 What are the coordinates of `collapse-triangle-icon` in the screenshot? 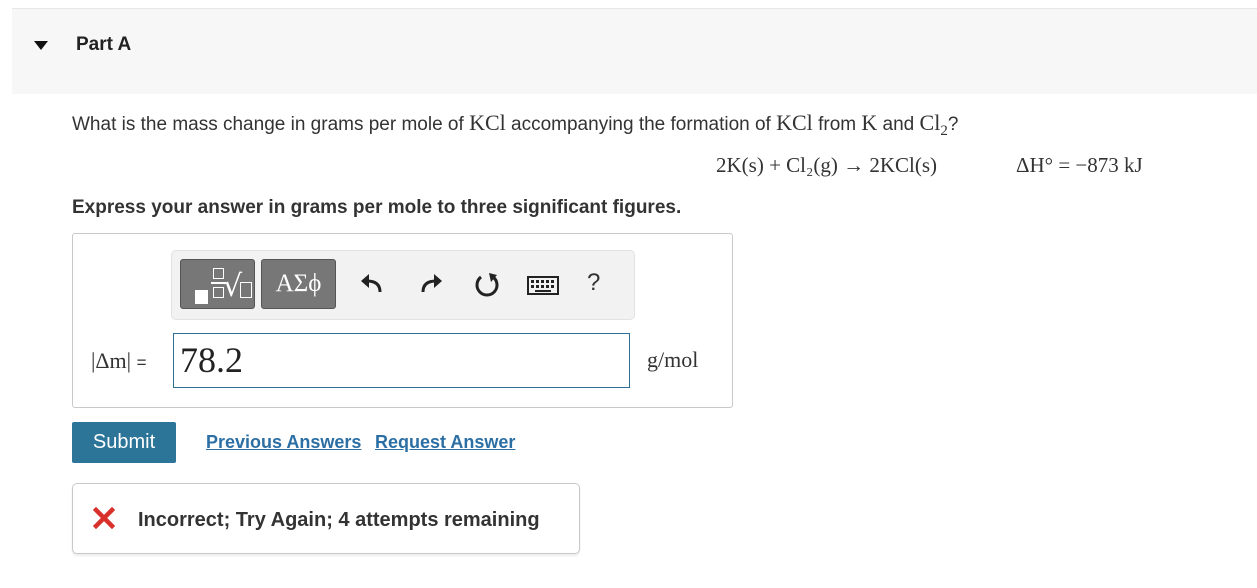 It's located at (41, 45).